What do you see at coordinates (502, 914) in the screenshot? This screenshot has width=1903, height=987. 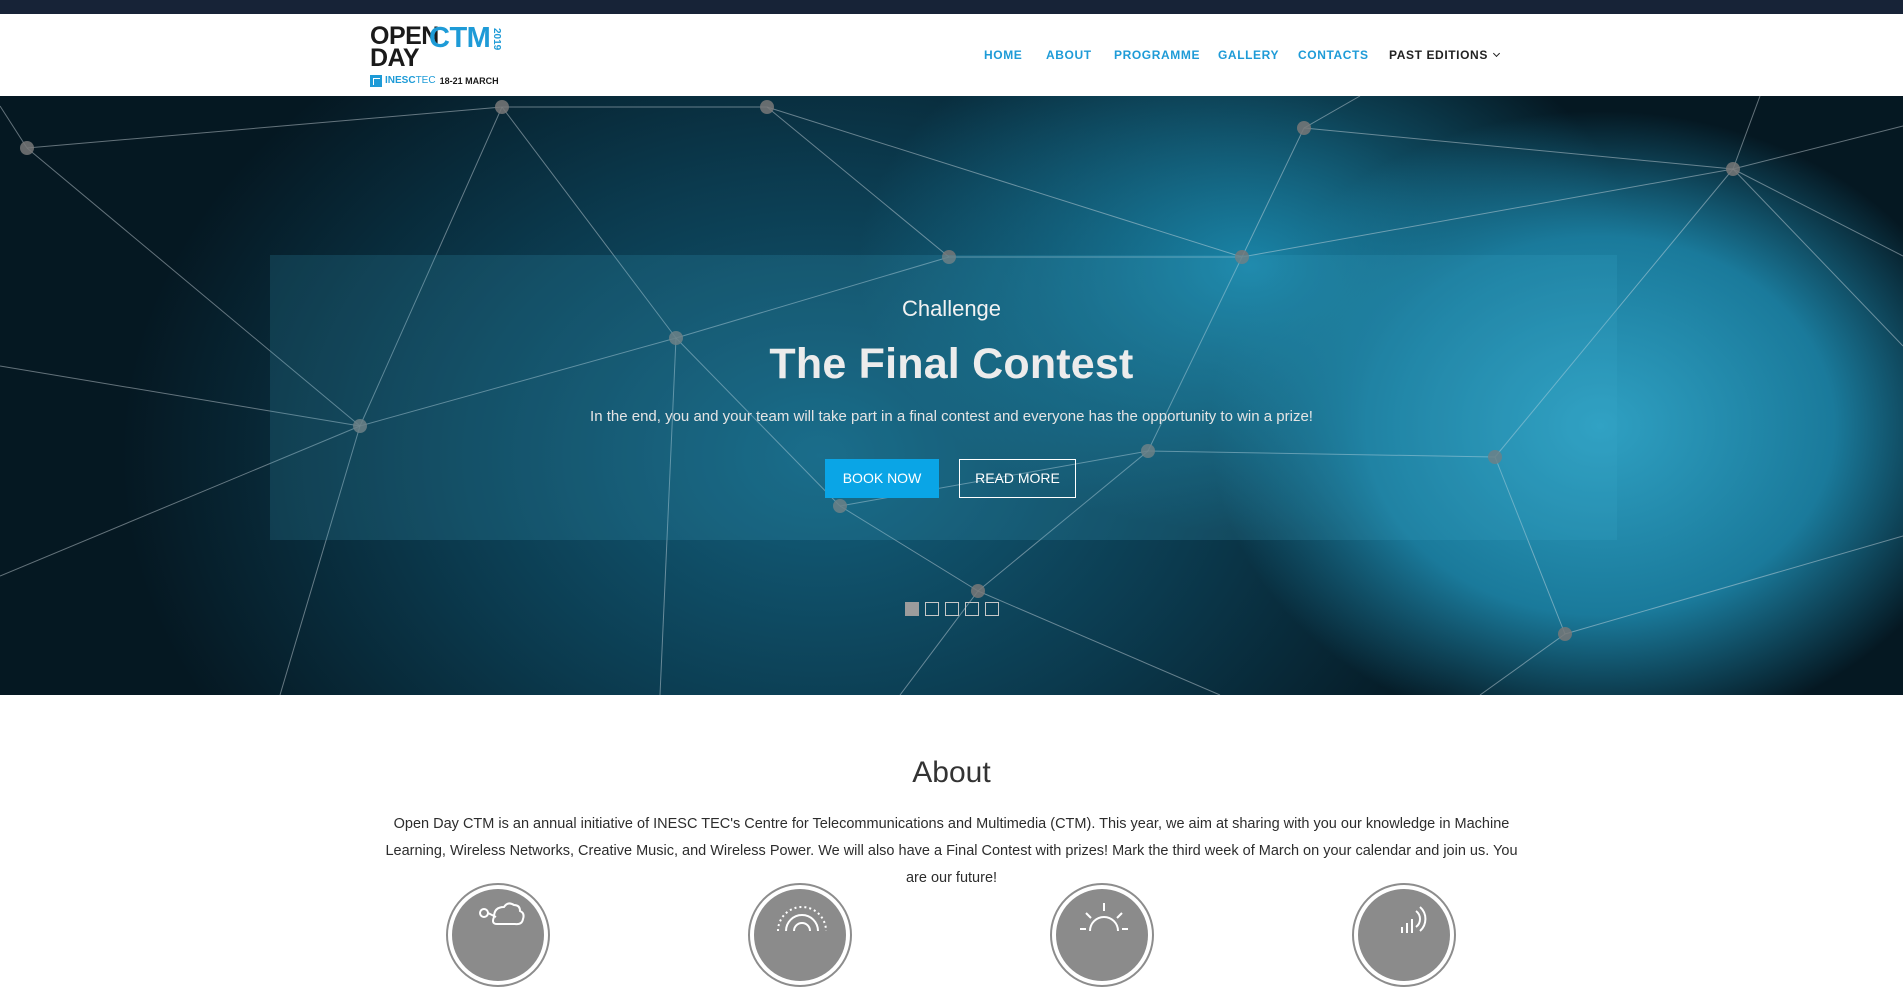 I see `machine-learning-icon` at bounding box center [502, 914].